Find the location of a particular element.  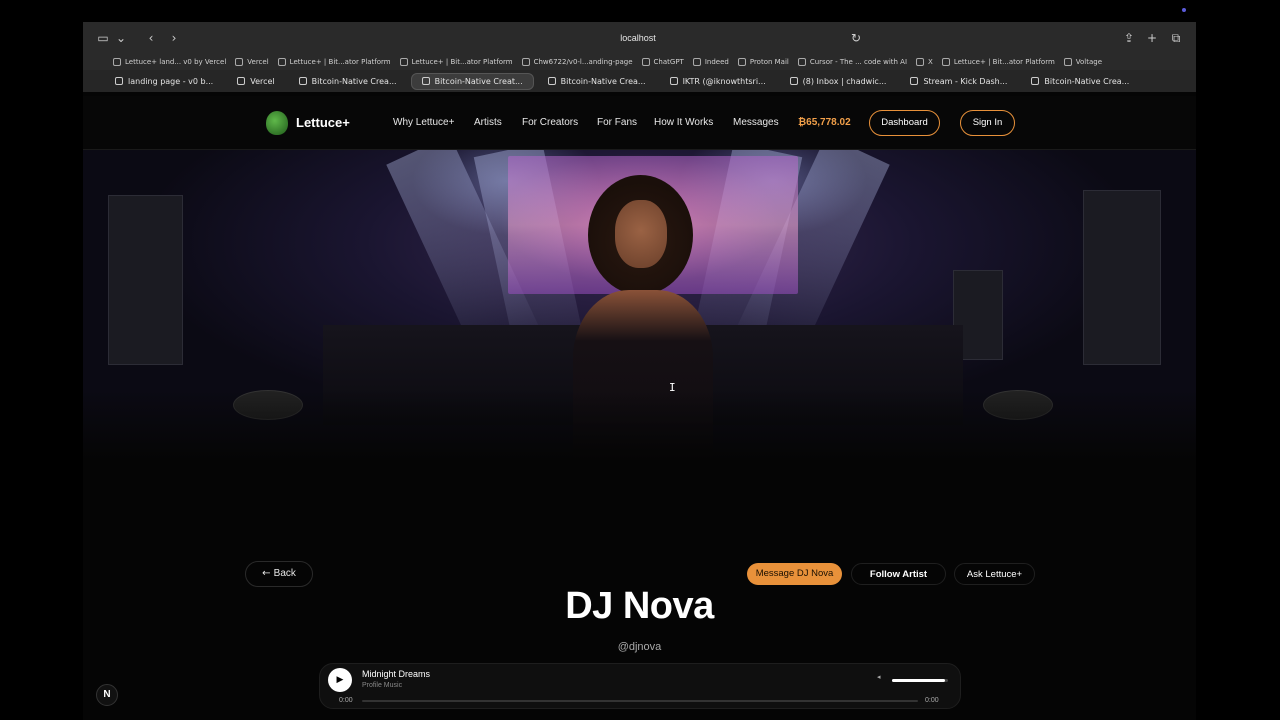

new-tab-icon: + is located at coordinates (1152, 38).